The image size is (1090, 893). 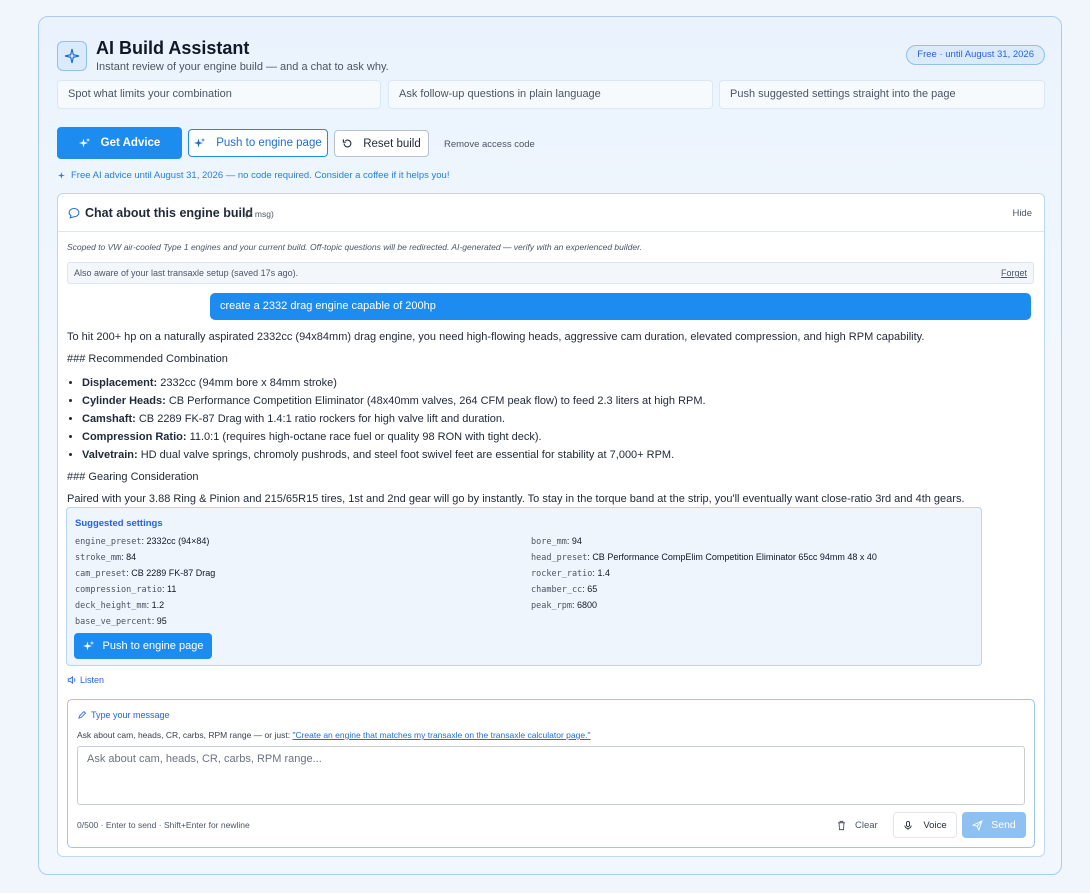 What do you see at coordinates (106, 557) in the screenshot?
I see `setting-stroke-mm: stroke_mm: 84` at bounding box center [106, 557].